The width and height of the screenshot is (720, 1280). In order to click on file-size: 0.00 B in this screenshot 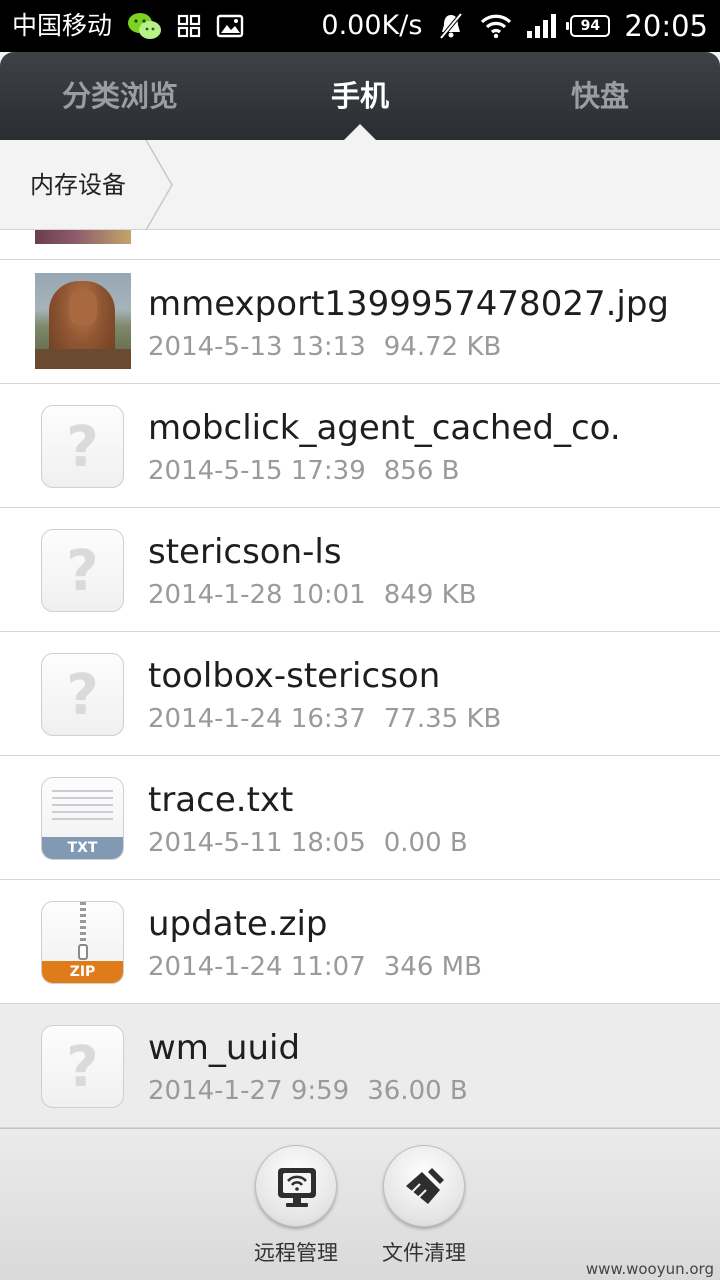, I will do `click(425, 843)`.